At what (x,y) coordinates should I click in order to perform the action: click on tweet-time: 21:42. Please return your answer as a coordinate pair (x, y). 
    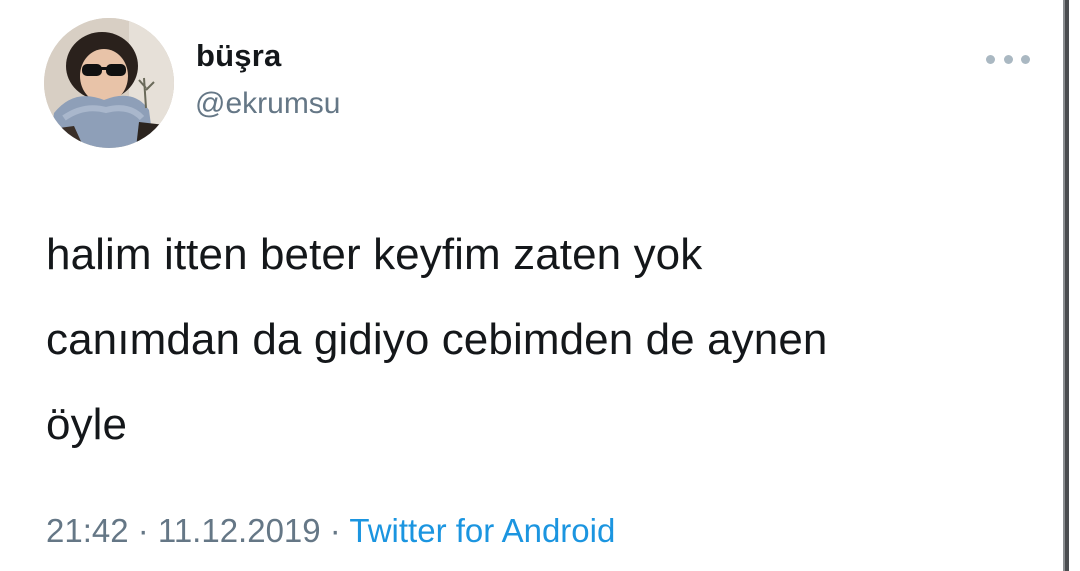
    Looking at the image, I should click on (87, 530).